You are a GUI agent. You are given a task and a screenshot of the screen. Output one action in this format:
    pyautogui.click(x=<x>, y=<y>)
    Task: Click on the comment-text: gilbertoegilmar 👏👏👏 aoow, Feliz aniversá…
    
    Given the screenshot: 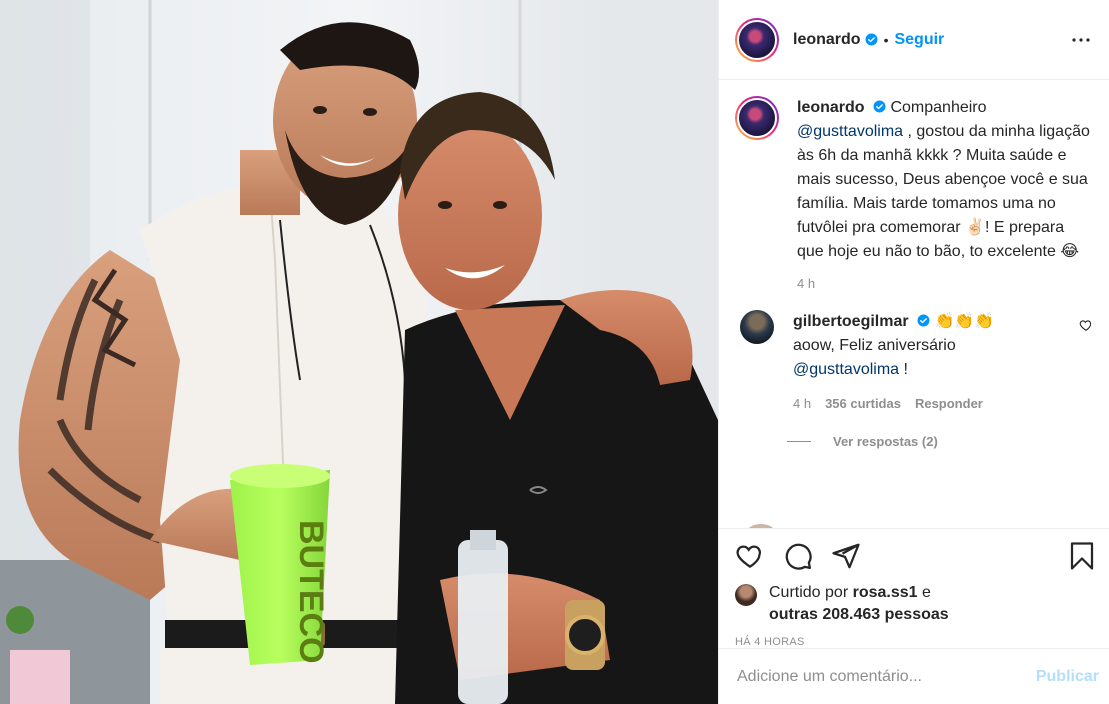 What is the action you would take?
    pyautogui.click(x=936, y=346)
    